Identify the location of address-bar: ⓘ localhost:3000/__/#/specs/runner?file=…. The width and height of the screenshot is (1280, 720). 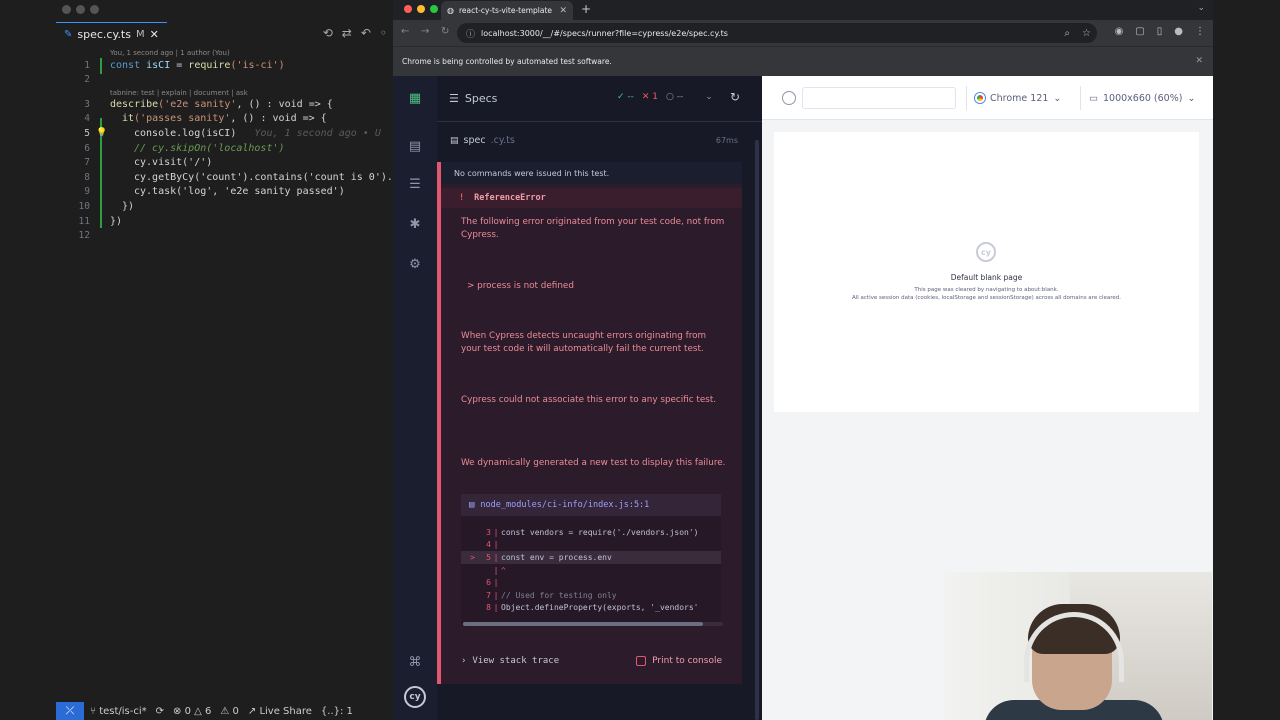
(777, 33).